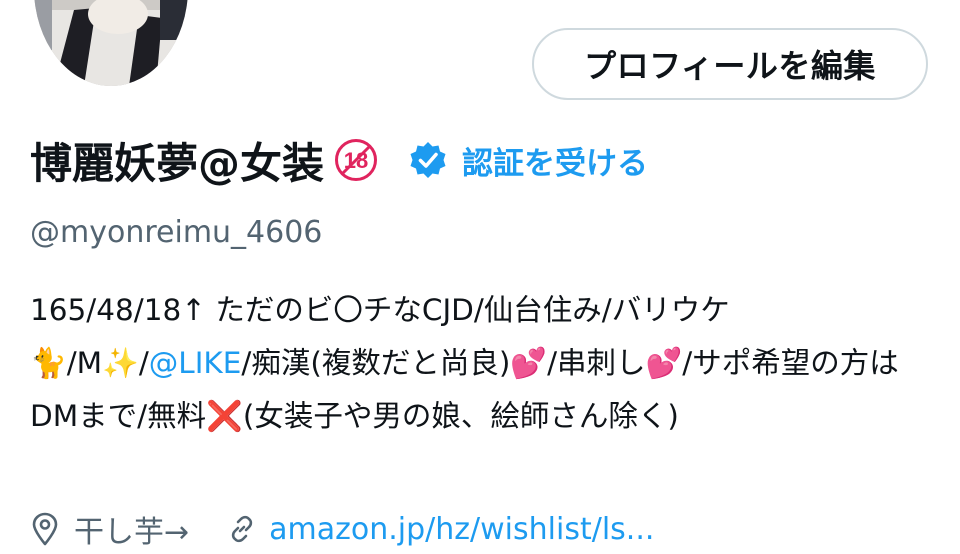 Image resolution: width=960 pixels, height=554 pixels. What do you see at coordinates (242, 529) in the screenshot?
I see `link-icon` at bounding box center [242, 529].